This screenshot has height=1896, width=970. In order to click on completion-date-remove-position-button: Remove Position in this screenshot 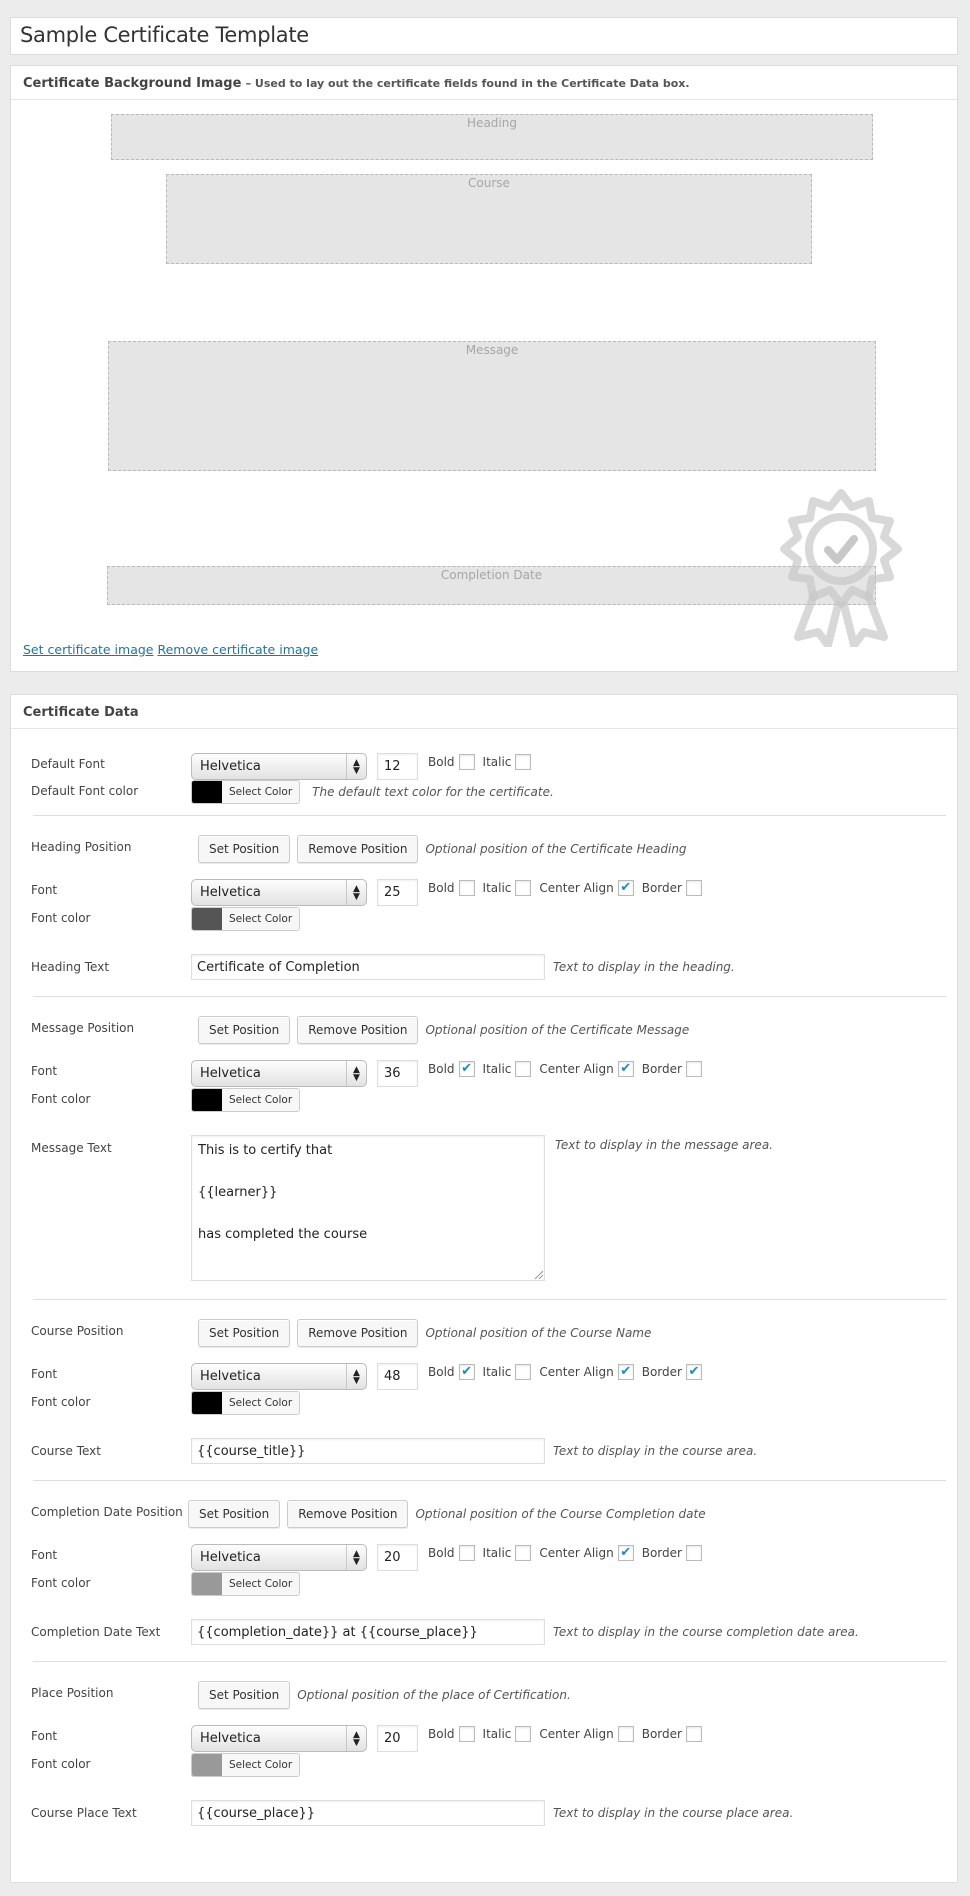, I will do `click(348, 1514)`.